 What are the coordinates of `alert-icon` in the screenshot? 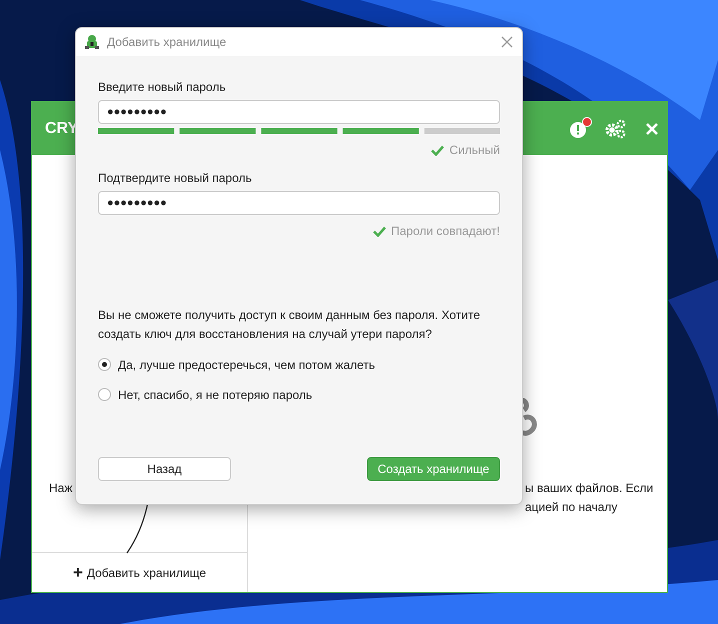 It's located at (580, 128).